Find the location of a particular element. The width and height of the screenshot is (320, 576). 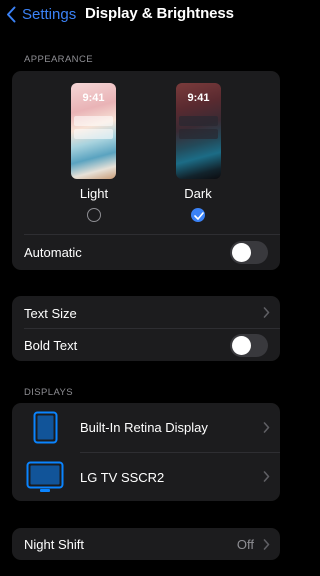

dark-preview-time: 9:41 is located at coordinates (198, 98).